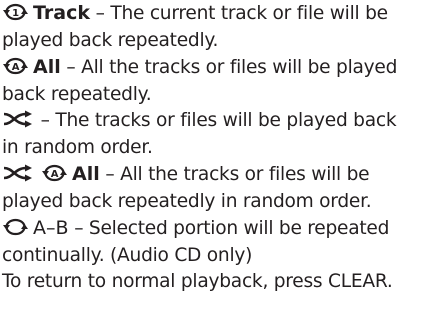  I want to click on desc-shuffle-all-1: All the tracks or files will be, so click(245, 174).